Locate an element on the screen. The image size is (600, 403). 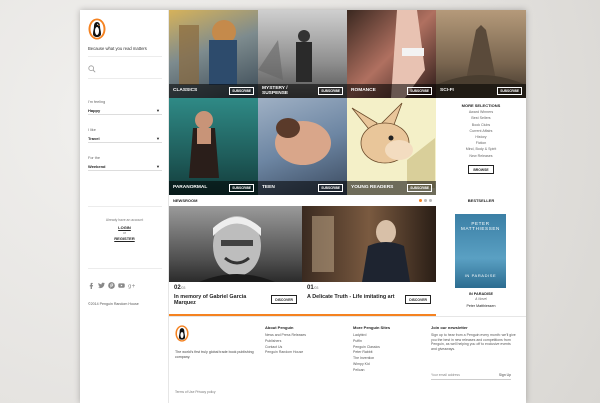
or-text: or is located at coordinates (124, 233).